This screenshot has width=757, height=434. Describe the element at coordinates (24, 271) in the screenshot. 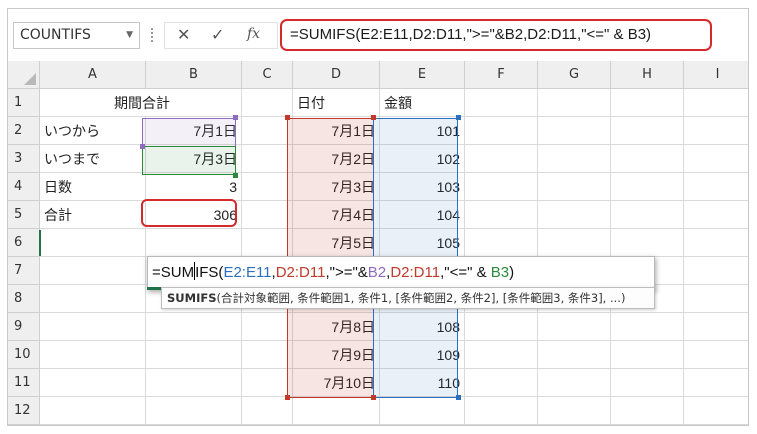

I see `row-header-7: 7` at that location.